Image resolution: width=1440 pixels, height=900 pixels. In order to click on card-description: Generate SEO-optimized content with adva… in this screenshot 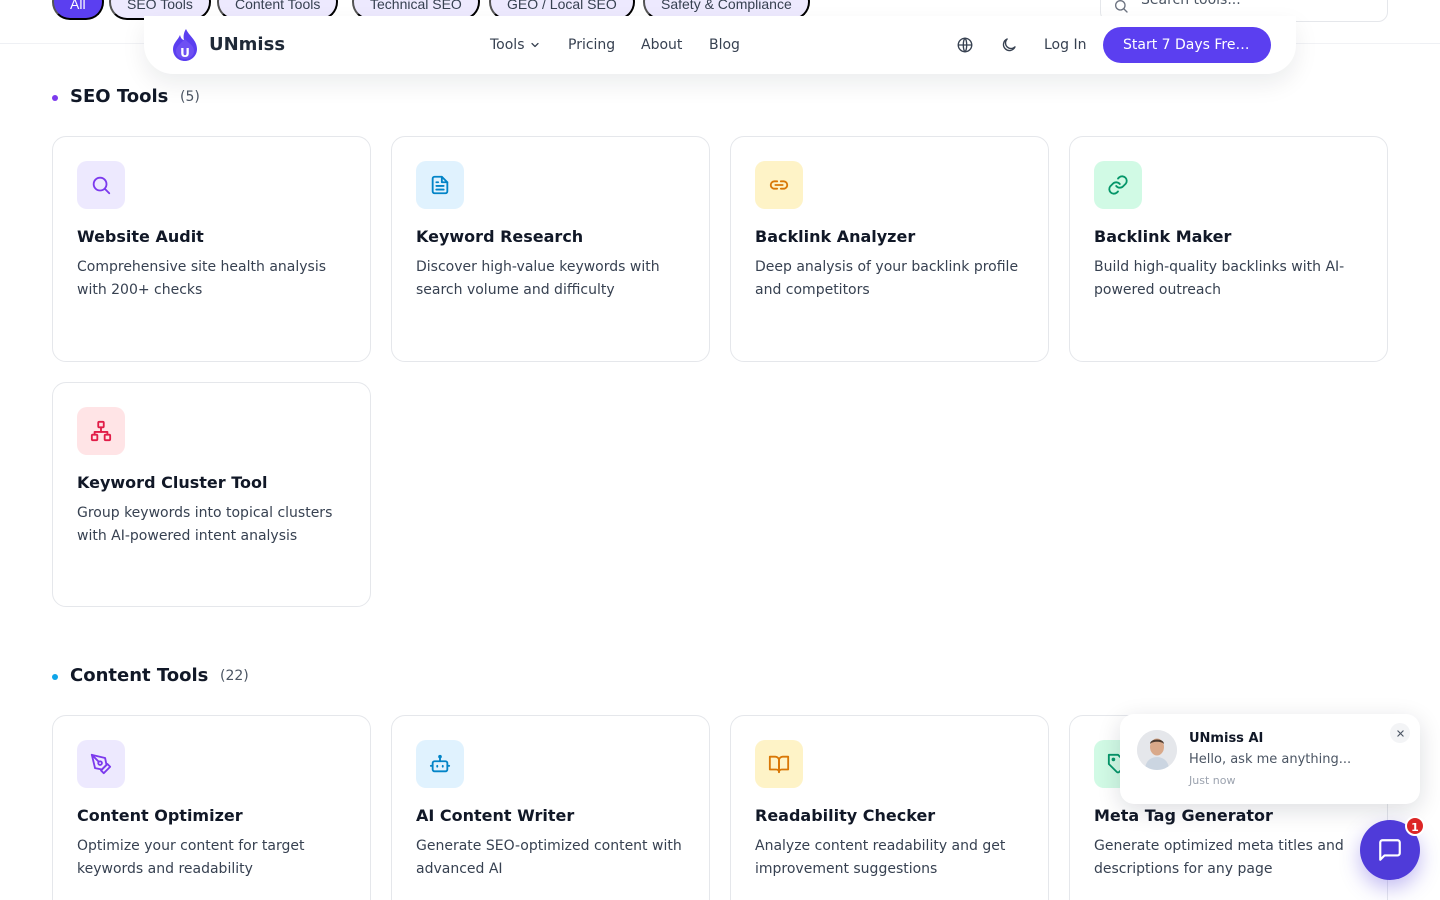, I will do `click(549, 857)`.